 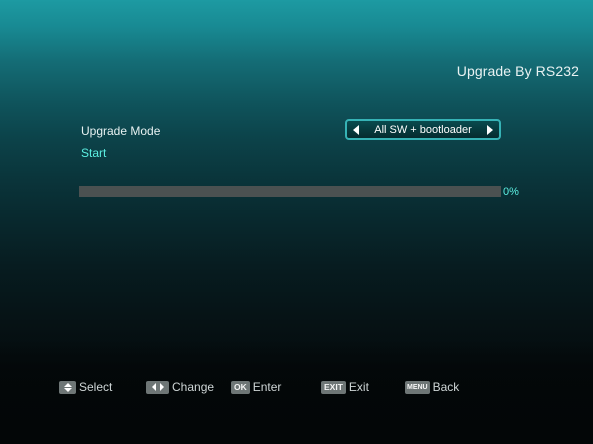 What do you see at coordinates (121, 131) in the screenshot?
I see `upgrade-mode-label: Upgrade Mode` at bounding box center [121, 131].